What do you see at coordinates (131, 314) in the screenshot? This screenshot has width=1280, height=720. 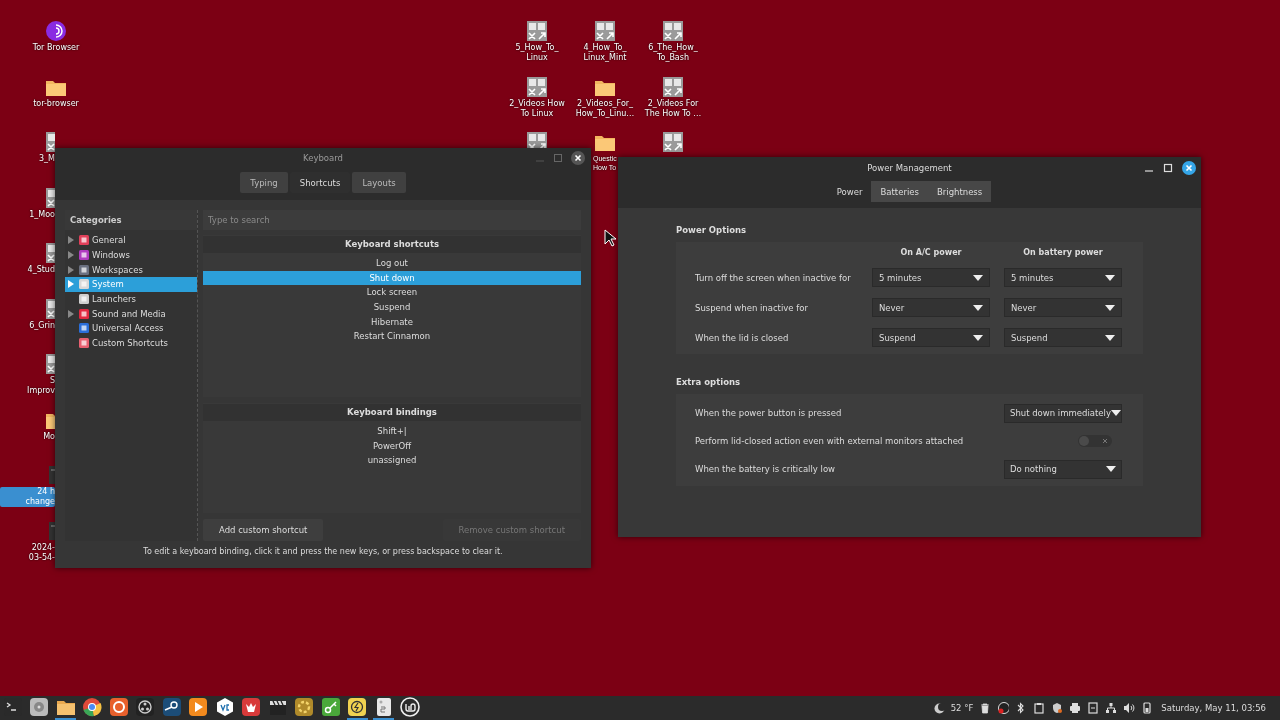 I see `category-item: Sound and Media` at bounding box center [131, 314].